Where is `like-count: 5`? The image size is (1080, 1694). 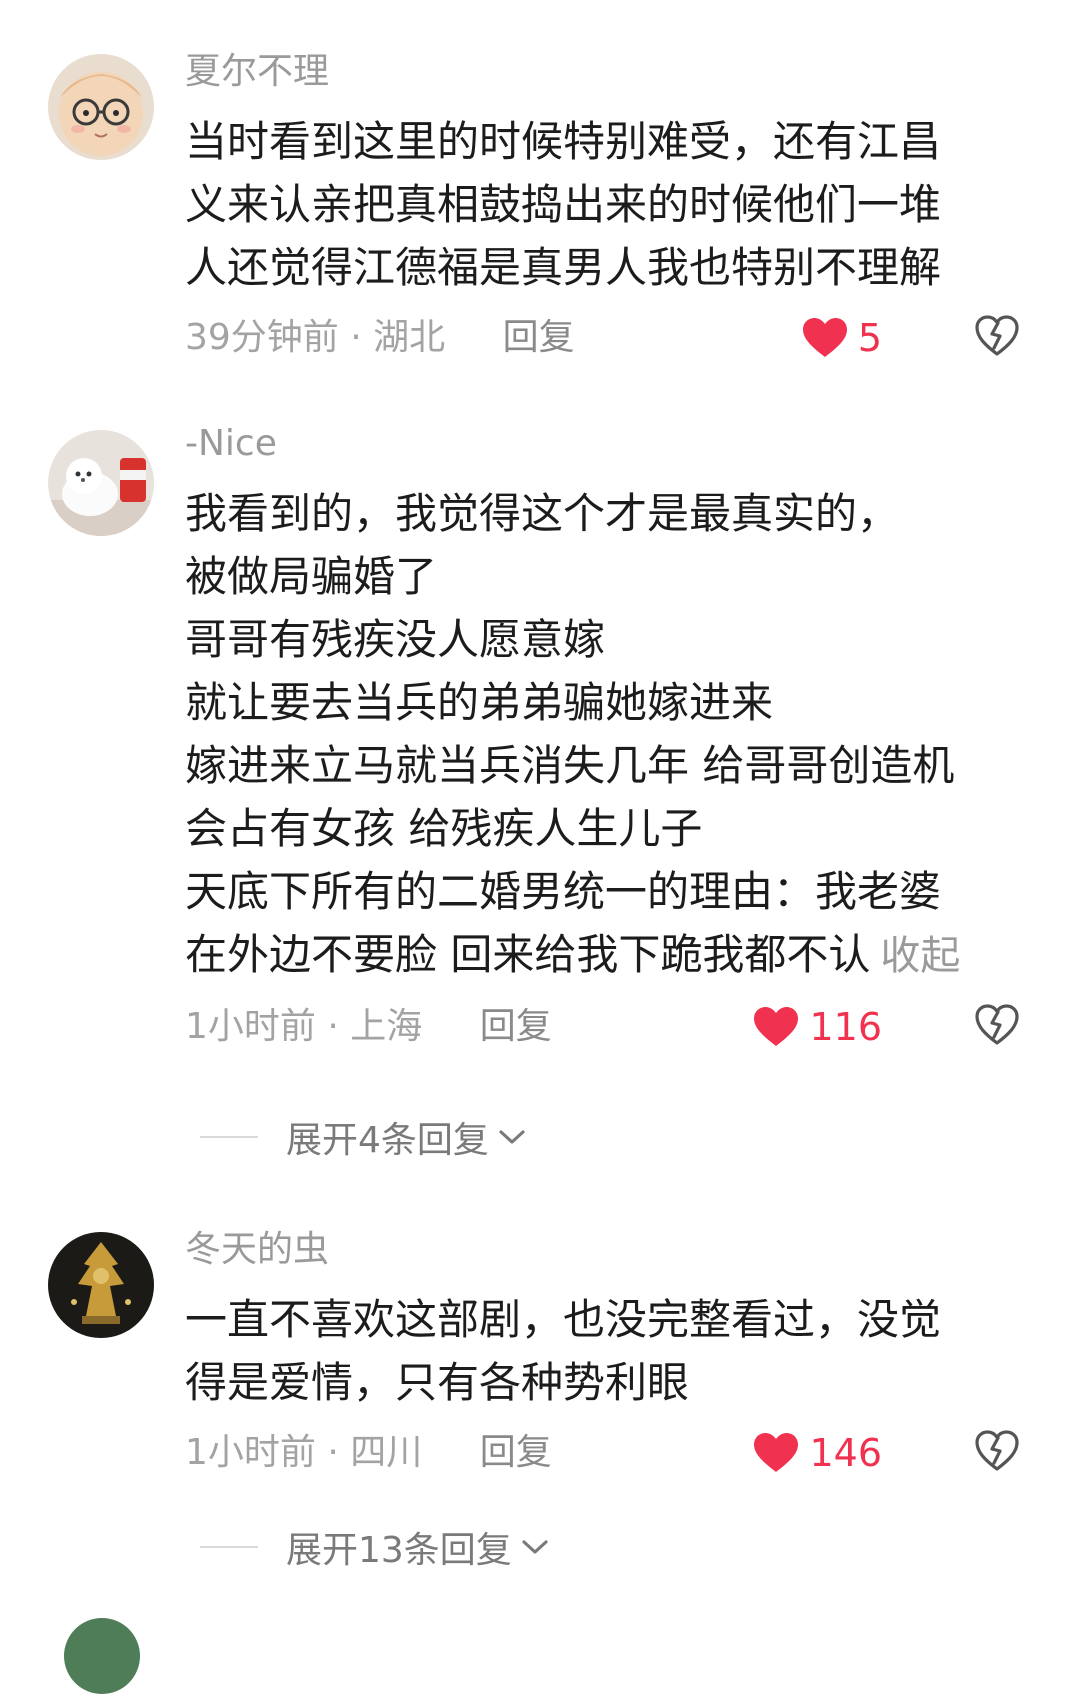
like-count: 5 is located at coordinates (869, 338).